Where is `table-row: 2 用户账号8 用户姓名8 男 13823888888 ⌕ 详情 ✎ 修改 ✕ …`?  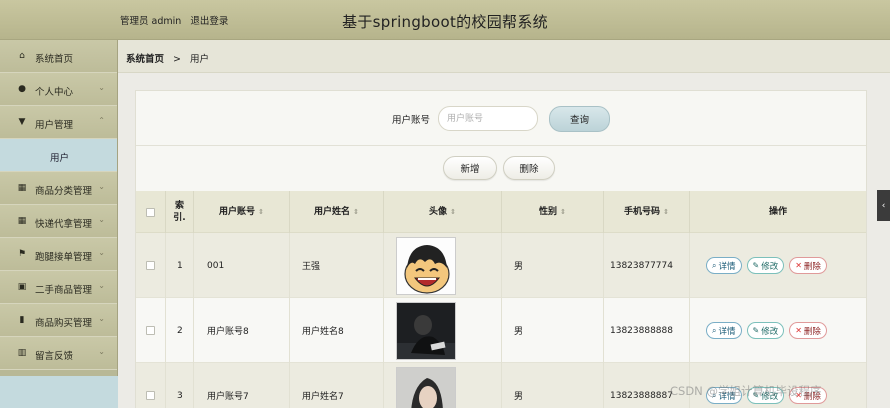 table-row: 2 用户账号8 用户姓名8 男 13823888888 ⌕ 详情 ✎ 修改 ✕ … is located at coordinates (501, 330).